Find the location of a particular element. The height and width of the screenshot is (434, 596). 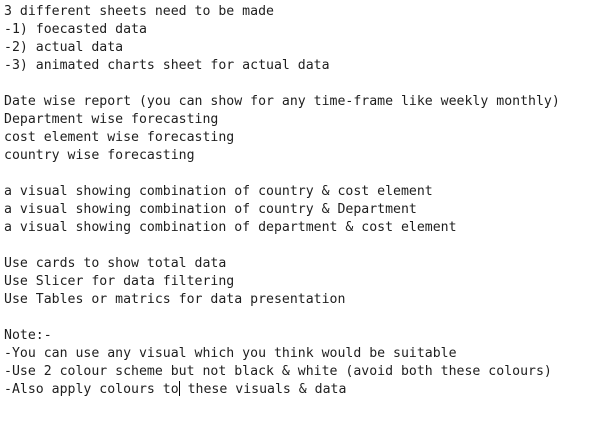

text-line-1: 3 different sheets need to be made is located at coordinates (139, 11).